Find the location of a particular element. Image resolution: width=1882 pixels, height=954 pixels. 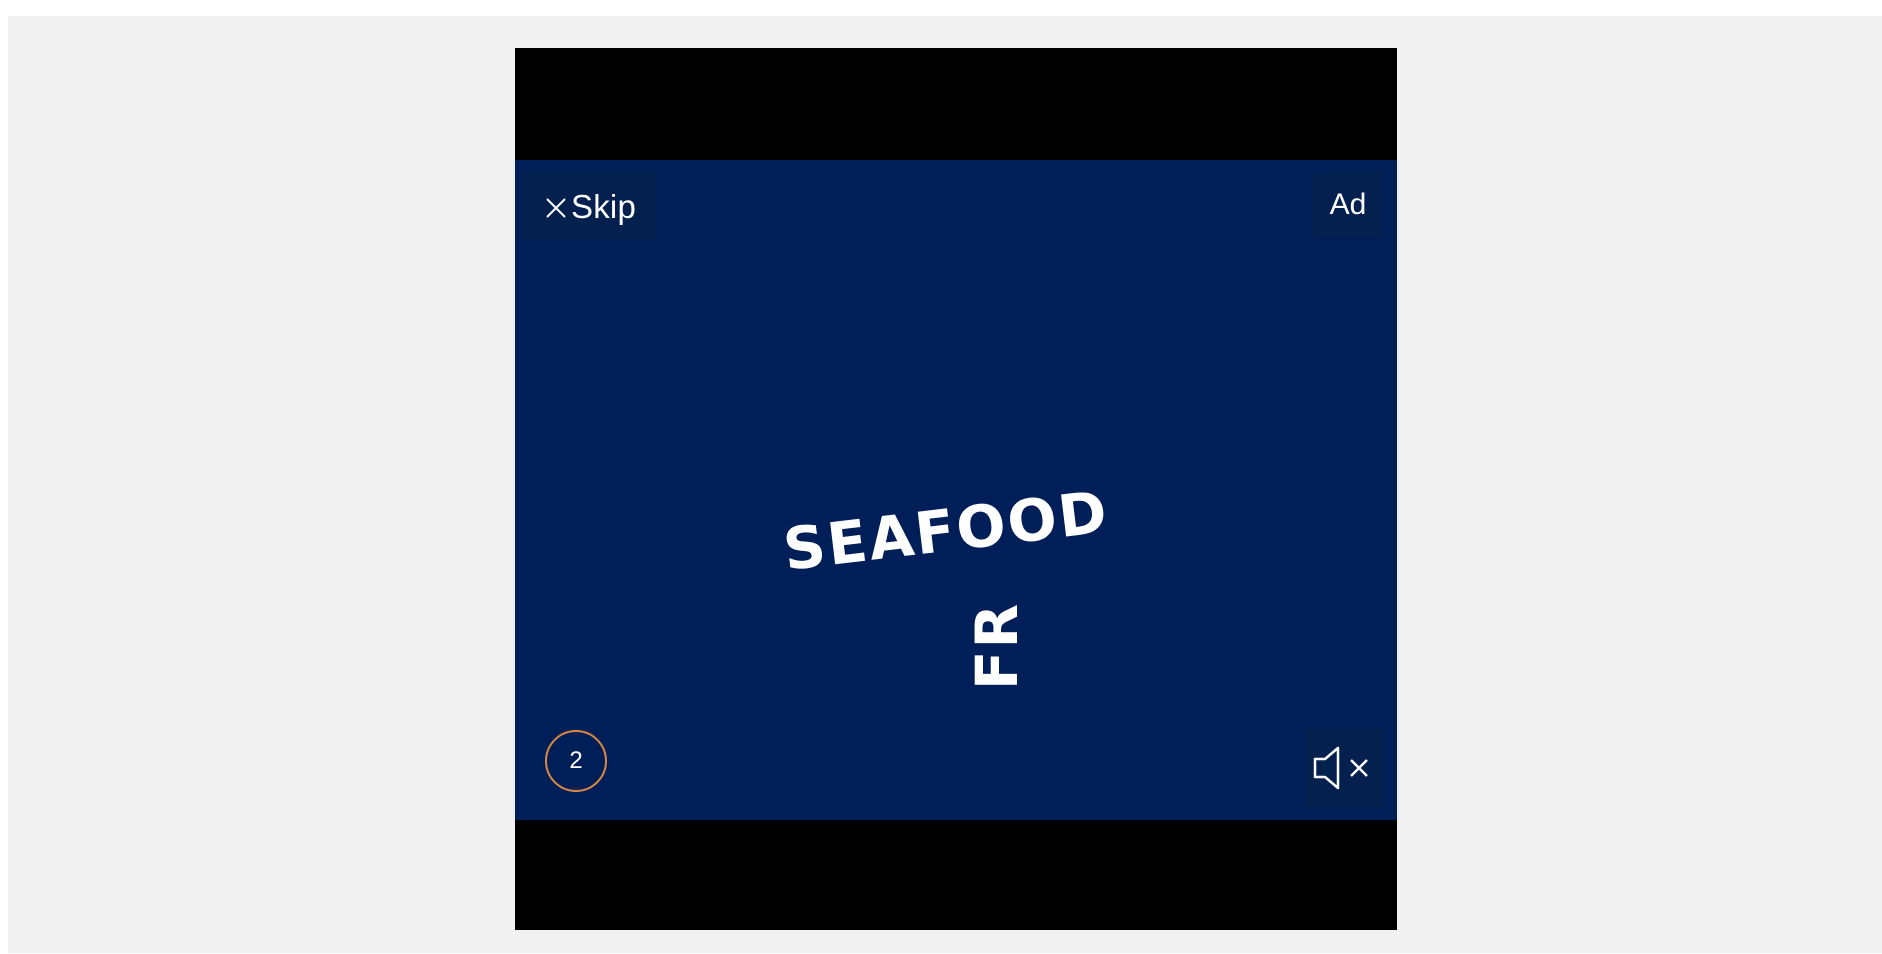

skip-label: Skip is located at coordinates (603, 206).